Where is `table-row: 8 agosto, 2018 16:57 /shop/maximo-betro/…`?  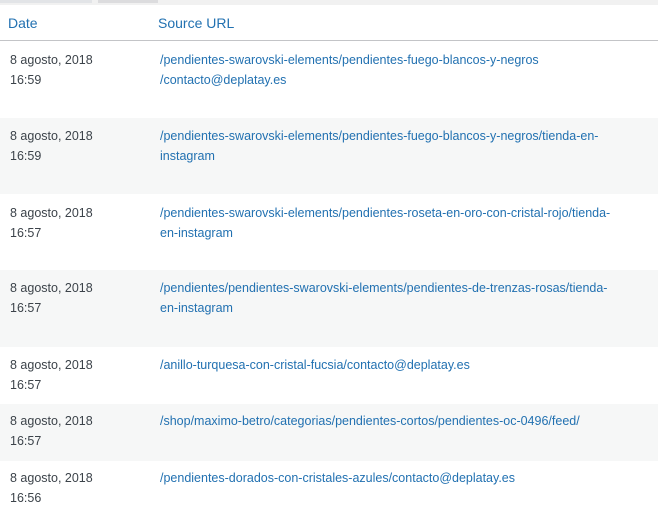
table-row: 8 agosto, 2018 16:57 /shop/maximo-betro/… is located at coordinates (329, 432).